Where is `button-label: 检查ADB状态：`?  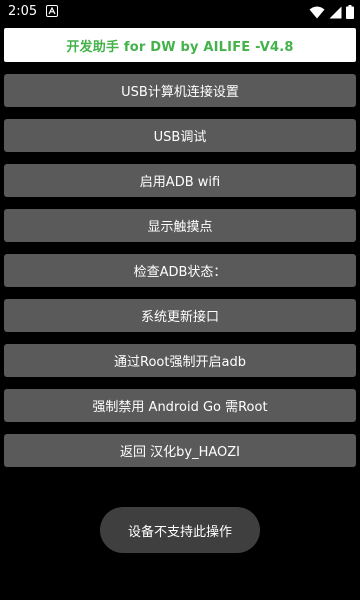 button-label: 检查ADB状态： is located at coordinates (180, 272).